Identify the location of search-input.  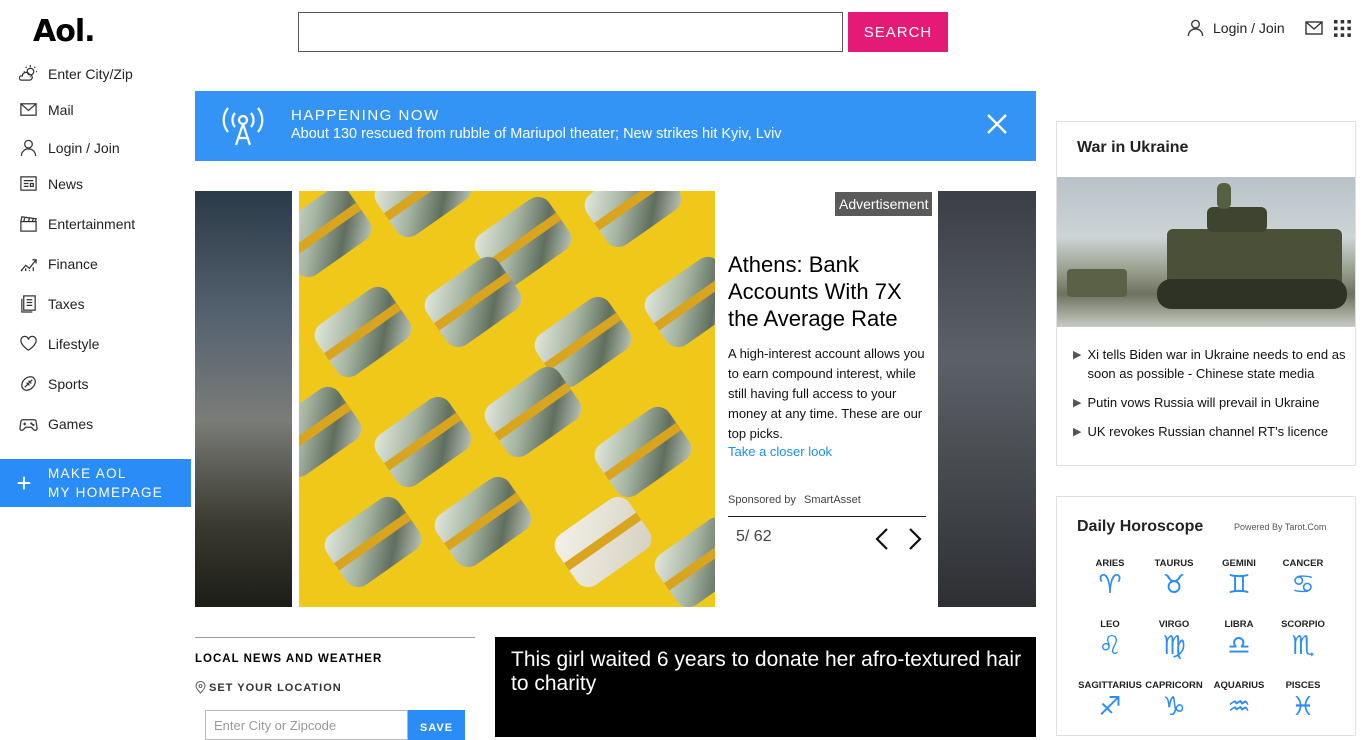
(570, 32).